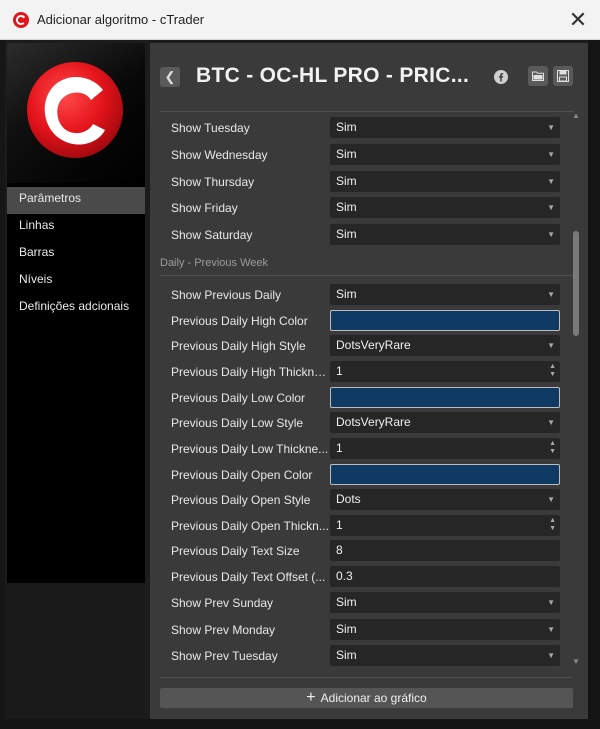 This screenshot has height=729, width=600. I want to click on param-row: Previous Daily Low Thickne... 1 ▲ ▼, so click(360, 449).